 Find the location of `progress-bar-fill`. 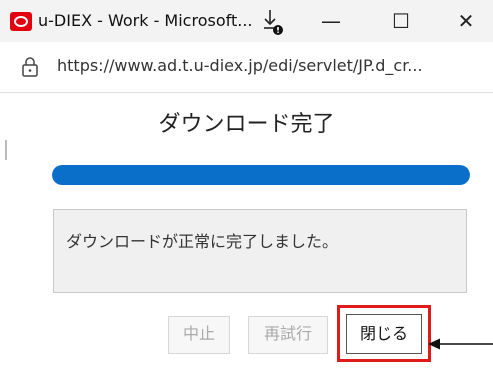

progress-bar-fill is located at coordinates (261, 175).